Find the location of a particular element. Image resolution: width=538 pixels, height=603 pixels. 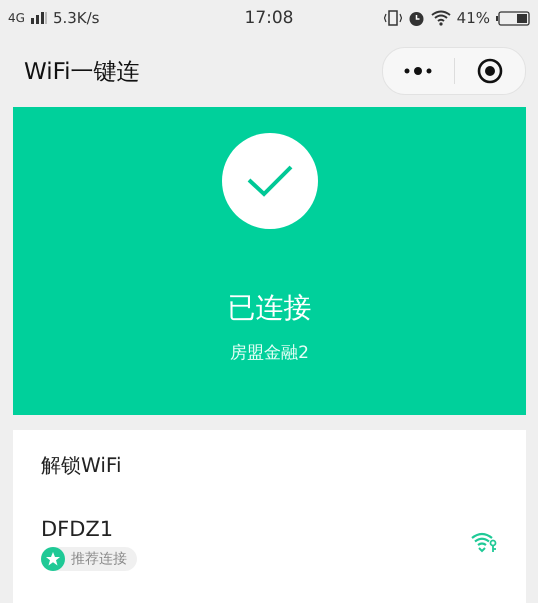

check-icon is located at coordinates (270, 181).